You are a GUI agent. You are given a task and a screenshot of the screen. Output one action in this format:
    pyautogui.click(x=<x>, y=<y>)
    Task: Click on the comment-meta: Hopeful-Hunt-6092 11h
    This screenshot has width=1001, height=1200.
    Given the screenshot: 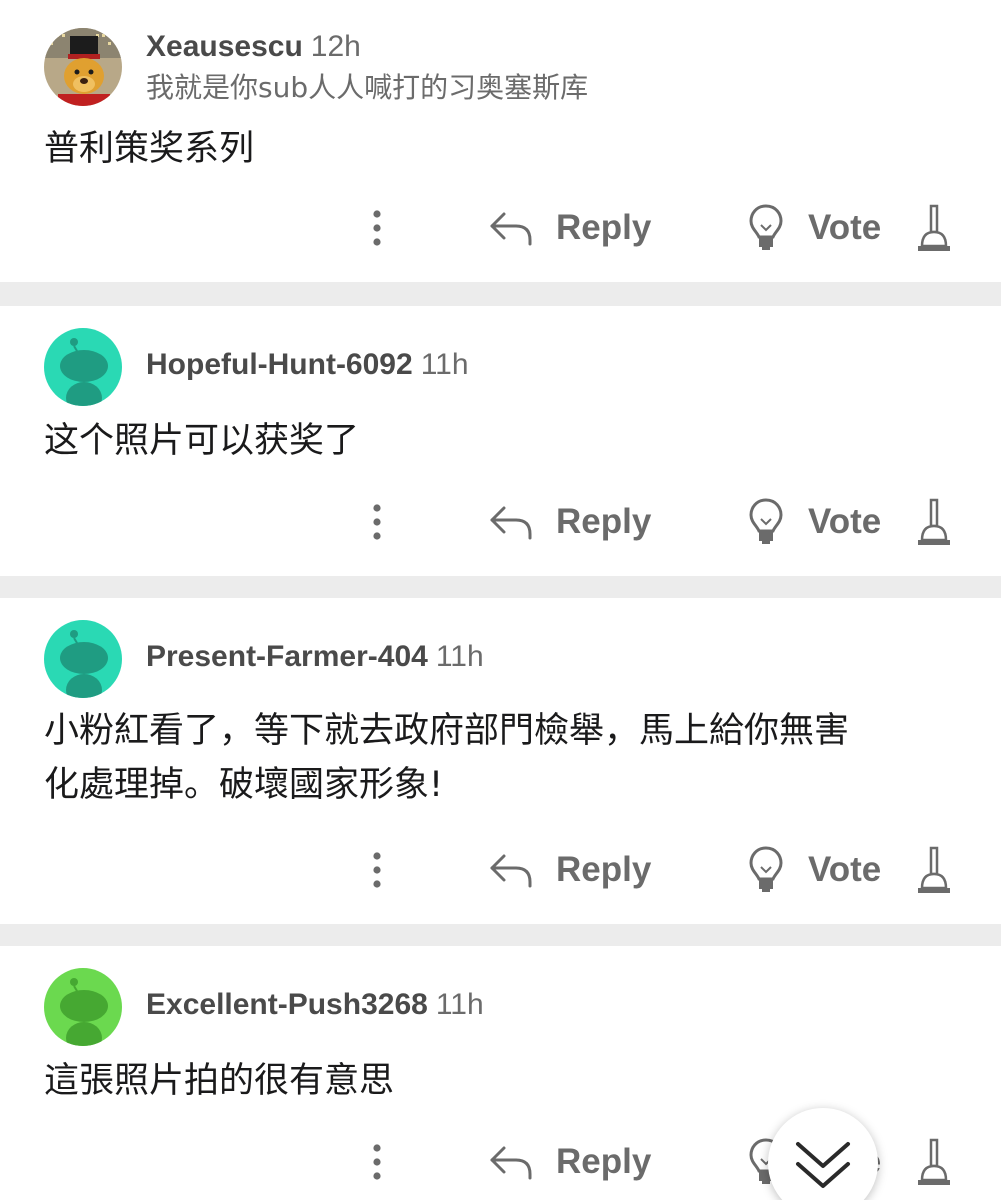 What is the action you would take?
    pyautogui.click(x=307, y=365)
    